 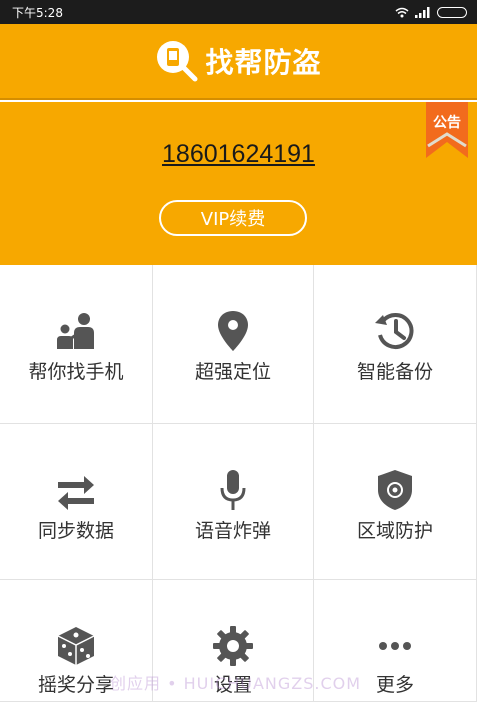 I want to click on feature-find-phone: 帮你找手机, so click(x=76, y=344).